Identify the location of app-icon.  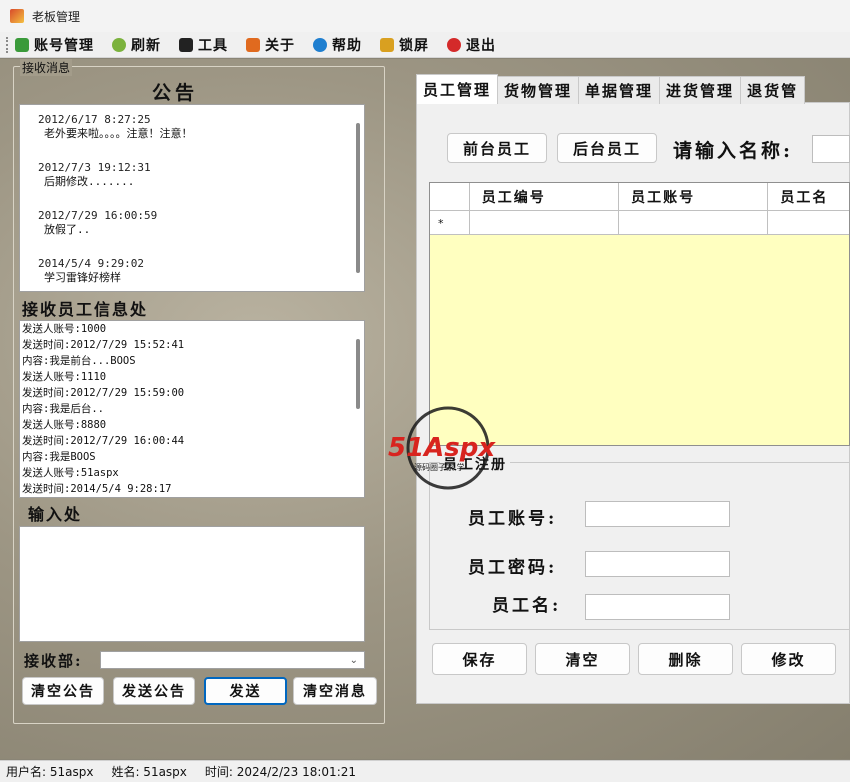
(17, 16).